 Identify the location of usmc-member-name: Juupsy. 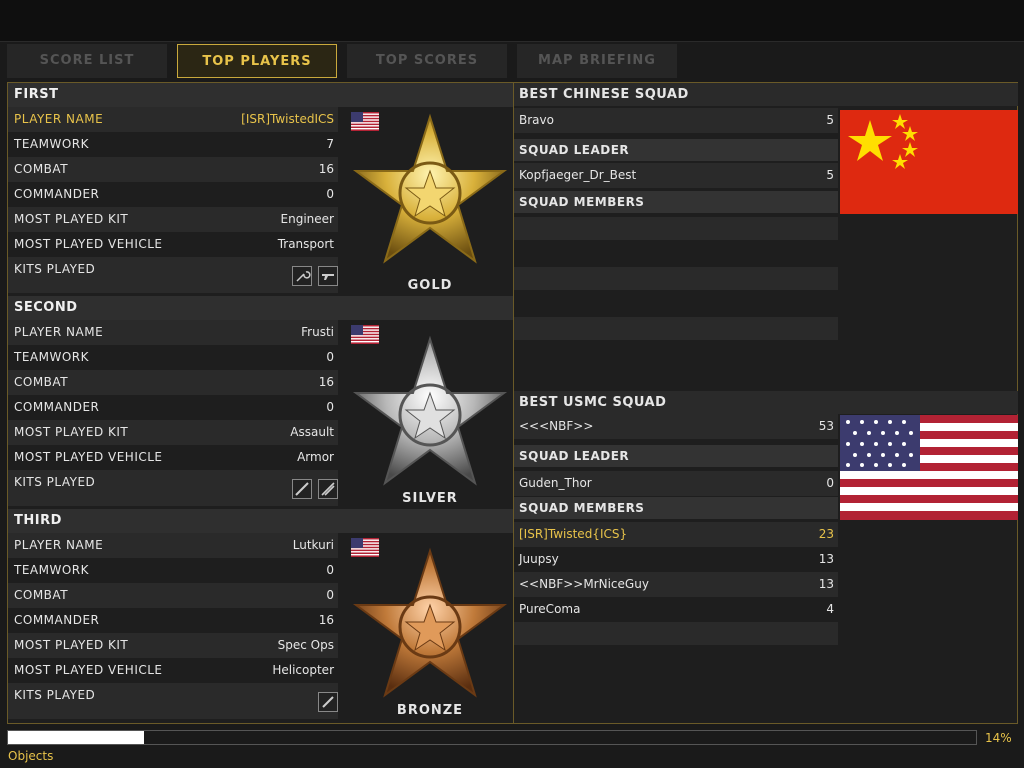
(539, 559).